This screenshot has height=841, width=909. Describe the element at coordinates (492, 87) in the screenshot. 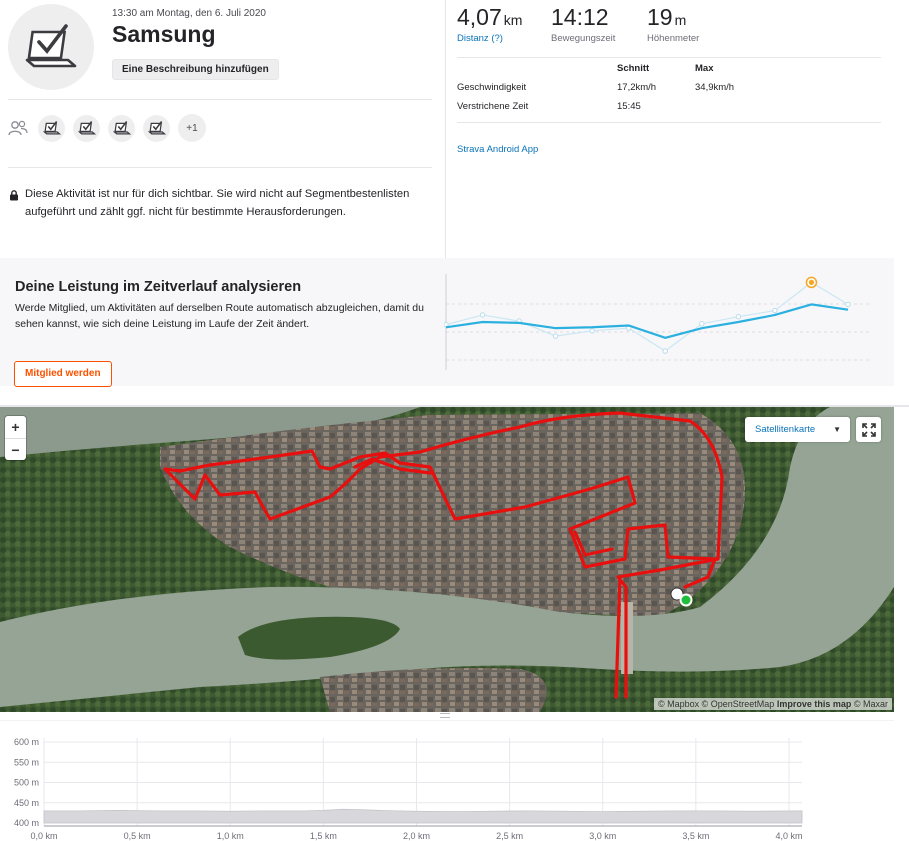

I see `row-label: Geschwindigkeit` at that location.